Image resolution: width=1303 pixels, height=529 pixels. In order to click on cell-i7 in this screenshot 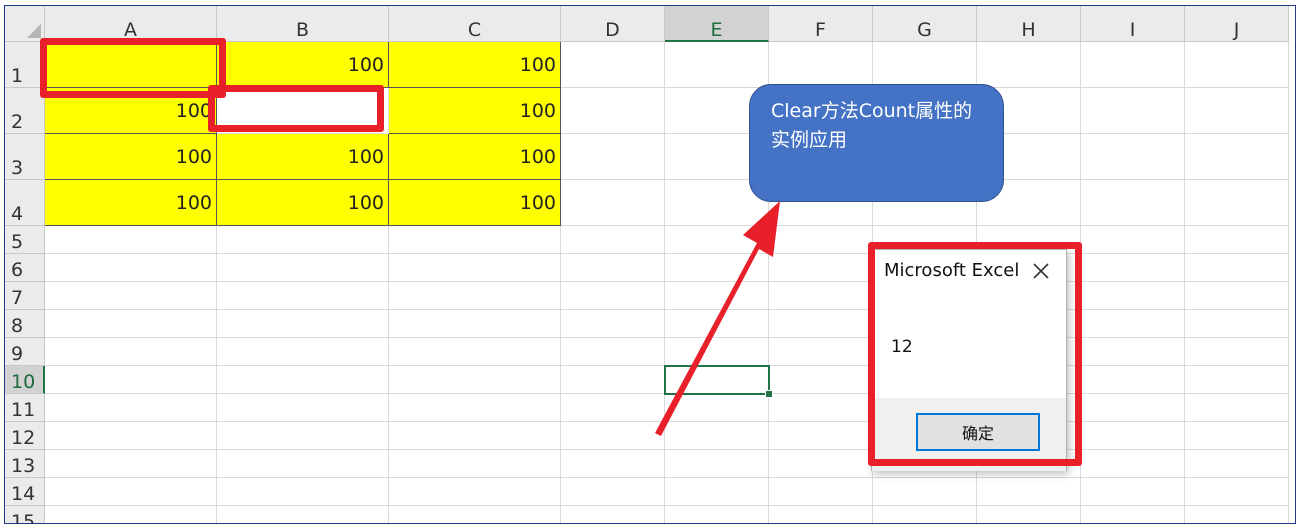, I will do `click(1133, 296)`.